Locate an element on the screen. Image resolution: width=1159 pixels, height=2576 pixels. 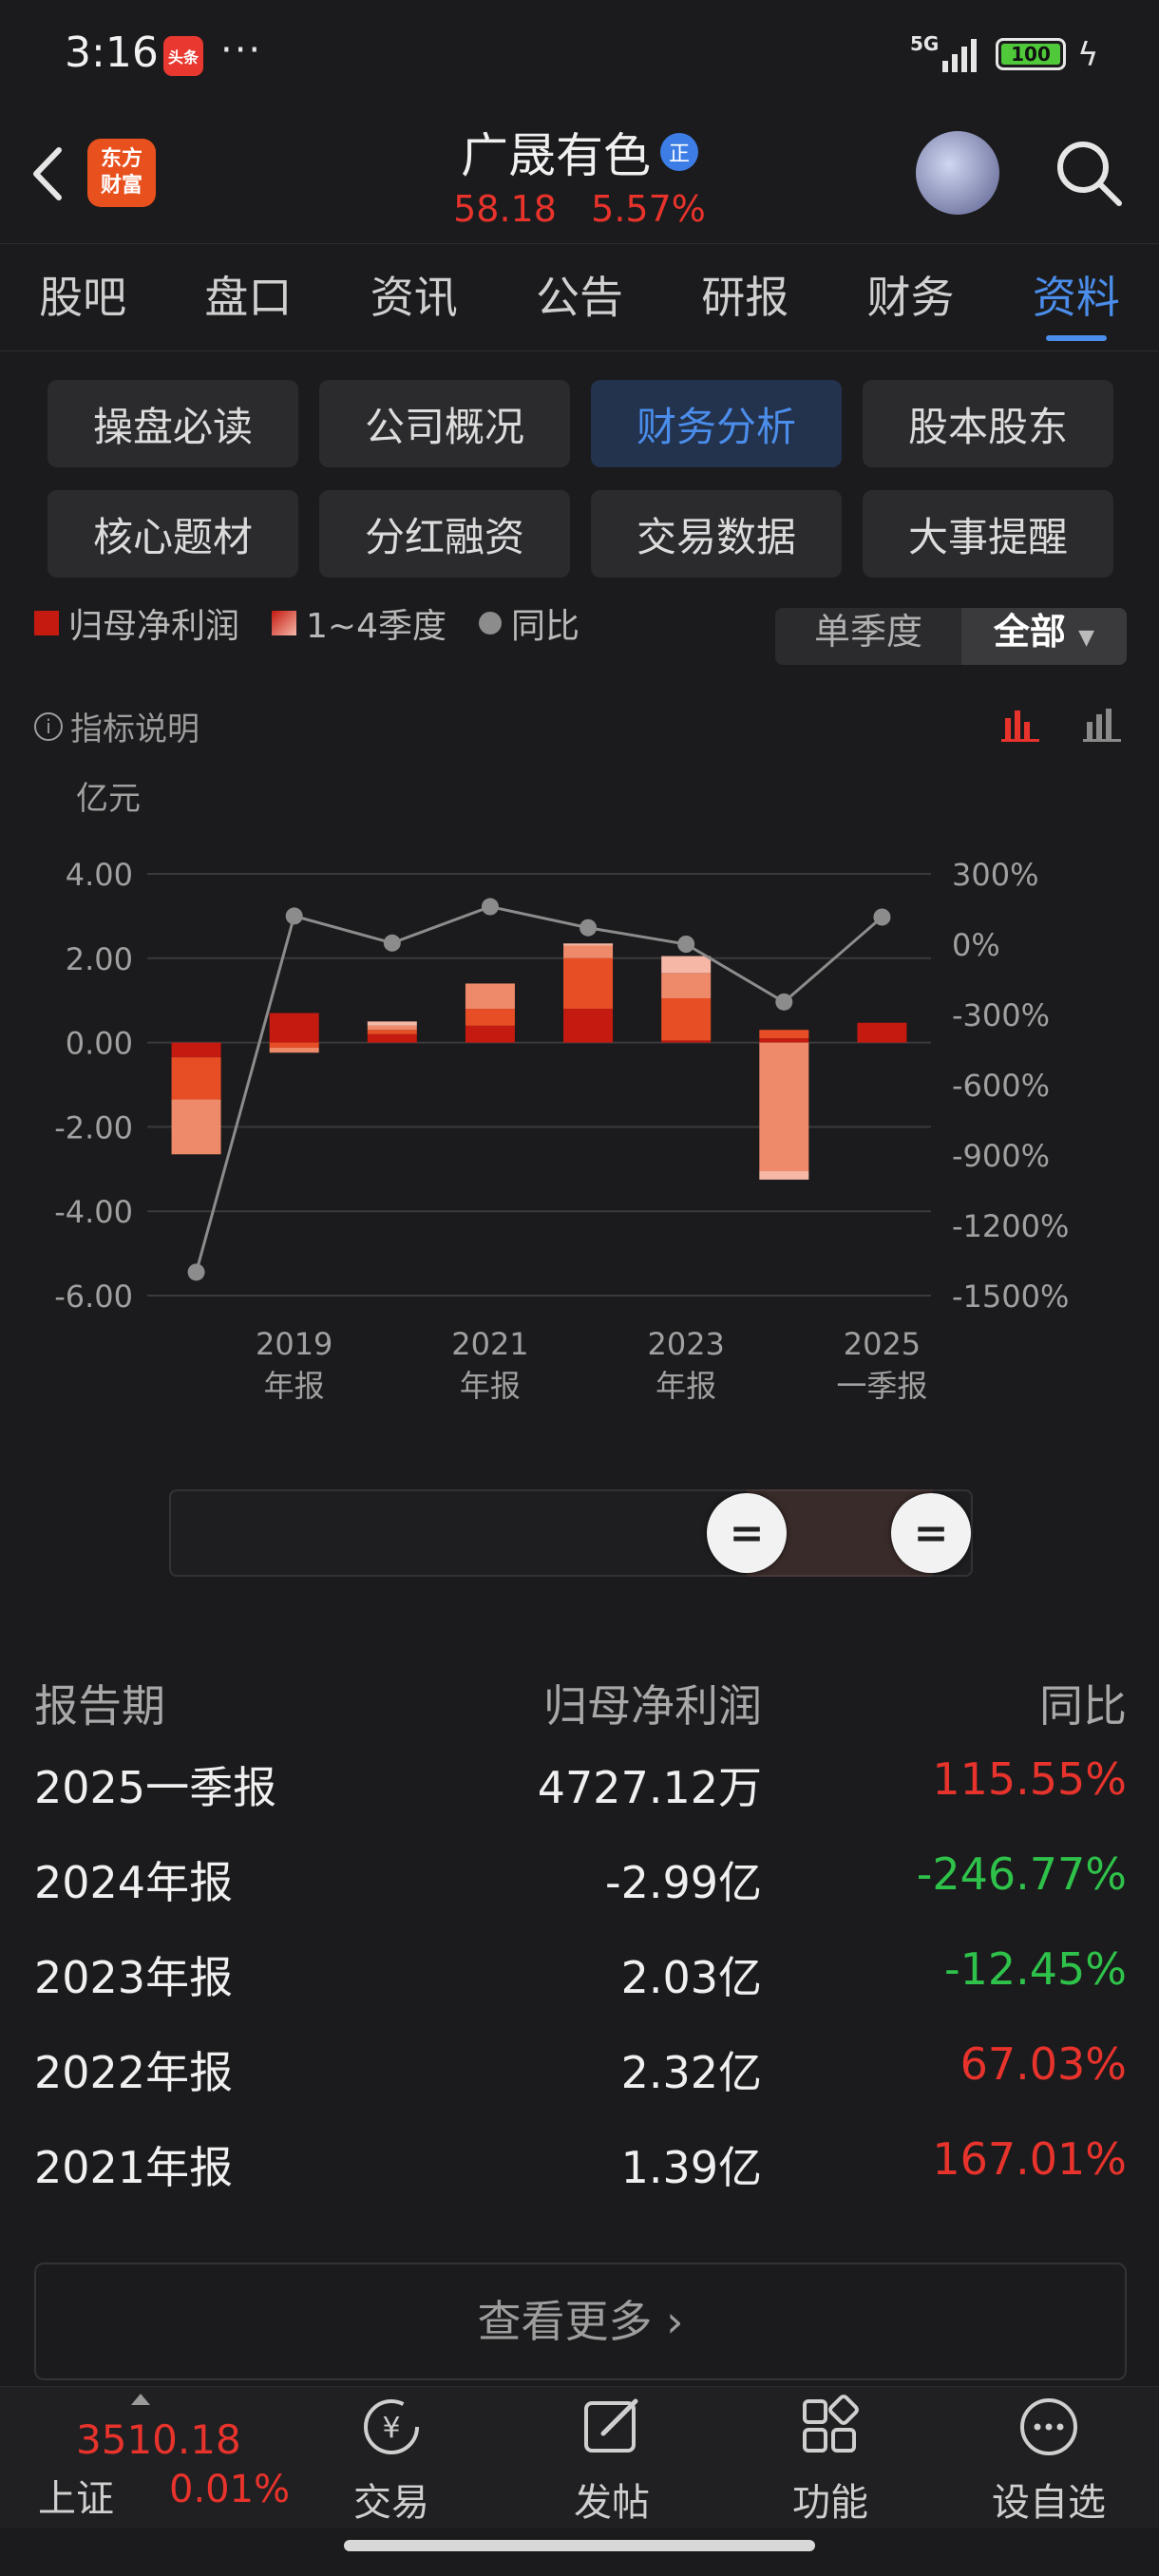
row-profit: -2.99亿 is located at coordinates (683, 1882).